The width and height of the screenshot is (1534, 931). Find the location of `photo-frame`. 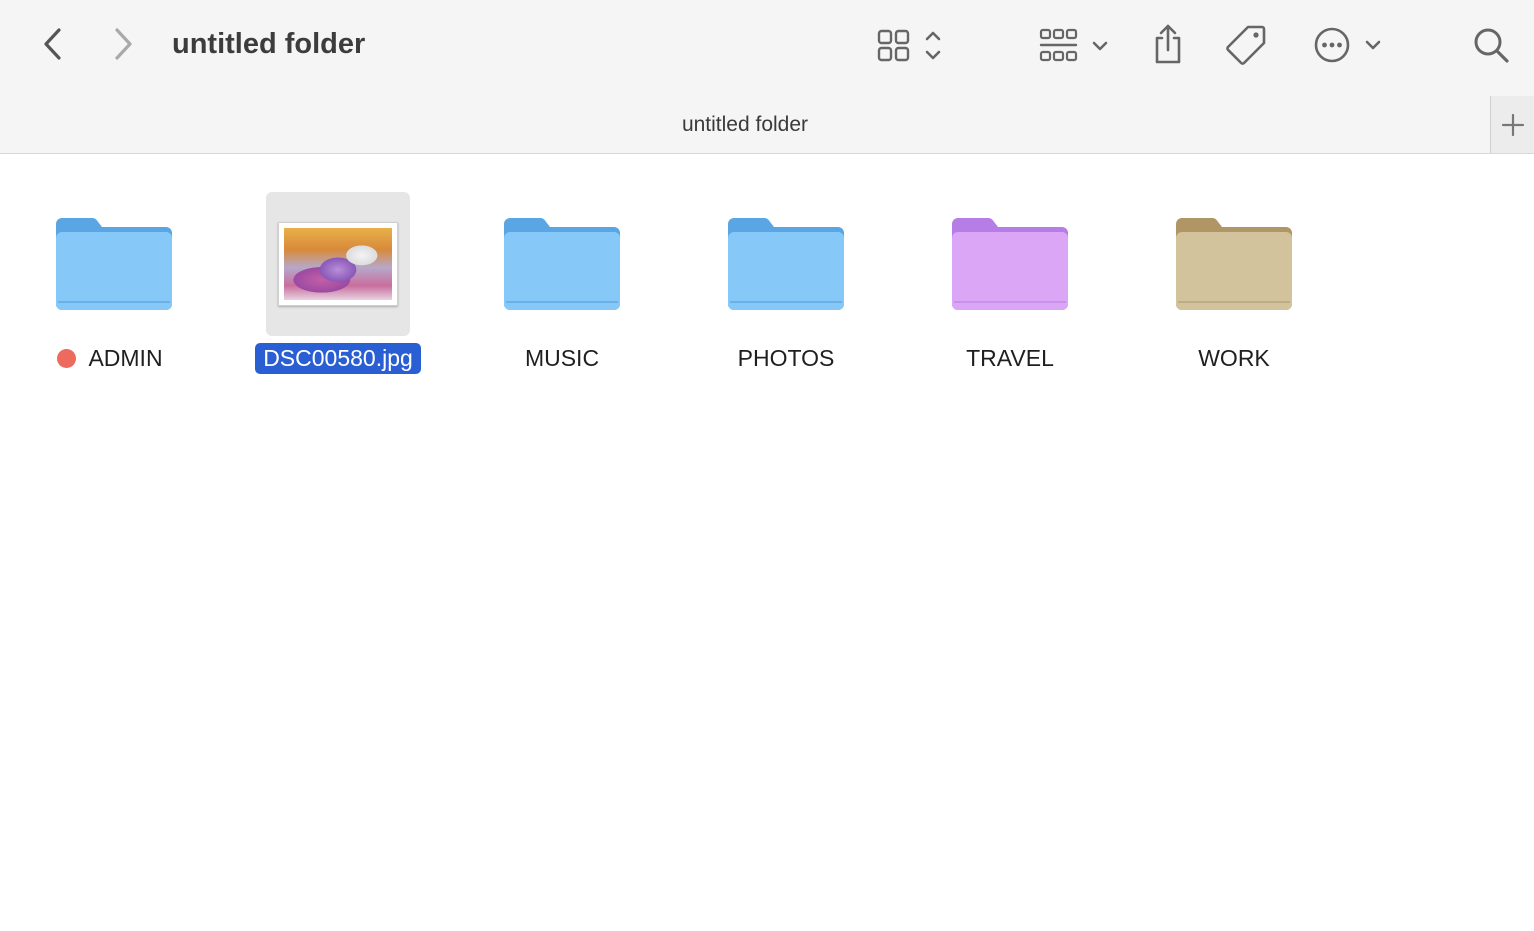

photo-frame is located at coordinates (338, 264).